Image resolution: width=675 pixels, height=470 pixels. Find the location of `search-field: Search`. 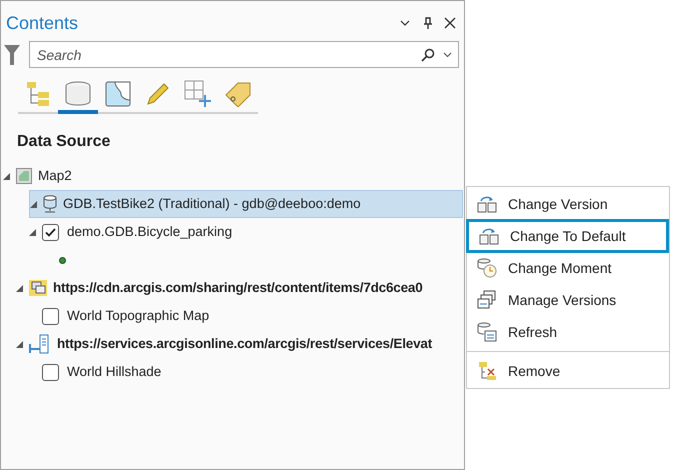

search-field: Search is located at coordinates (244, 54).